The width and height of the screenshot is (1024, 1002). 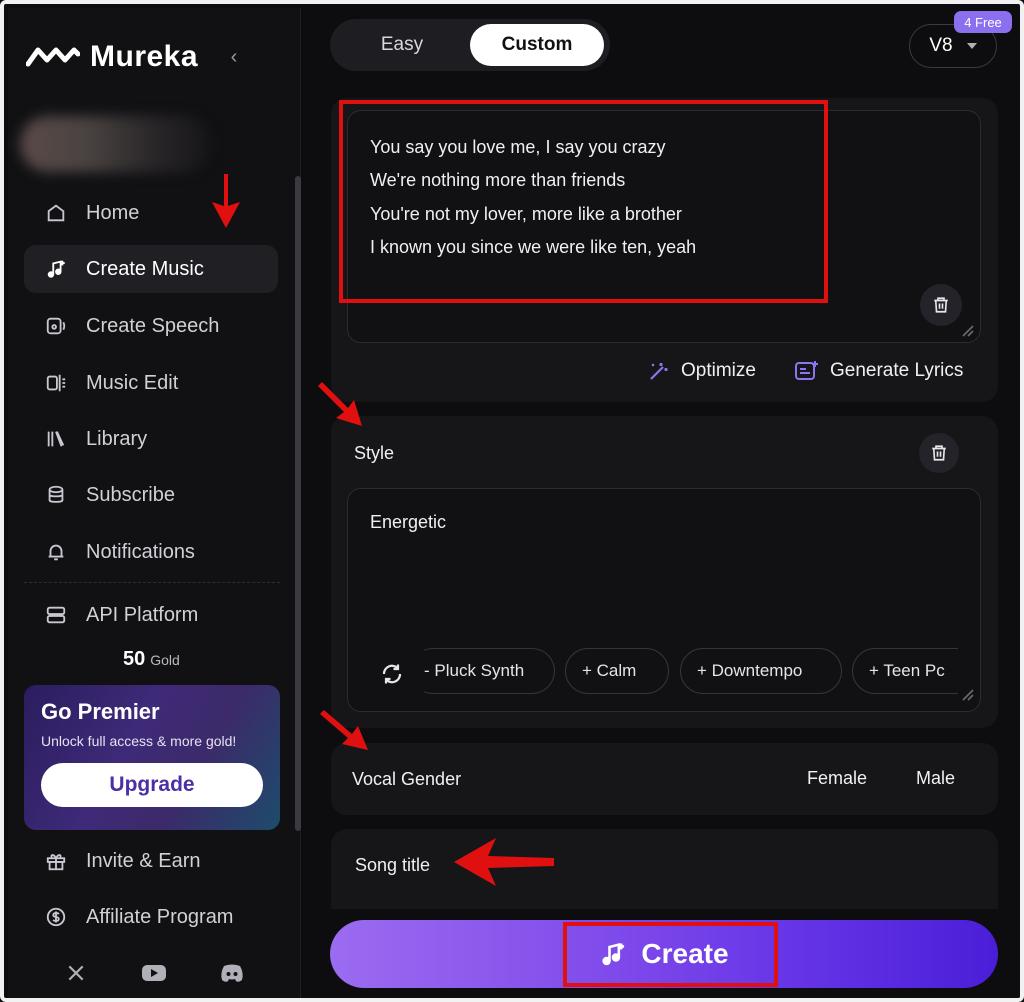 What do you see at coordinates (144, 56) in the screenshot?
I see `app-name: Mureka` at bounding box center [144, 56].